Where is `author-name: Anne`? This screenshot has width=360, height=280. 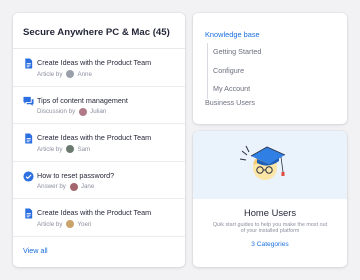
author-name: Anne is located at coordinates (84, 74).